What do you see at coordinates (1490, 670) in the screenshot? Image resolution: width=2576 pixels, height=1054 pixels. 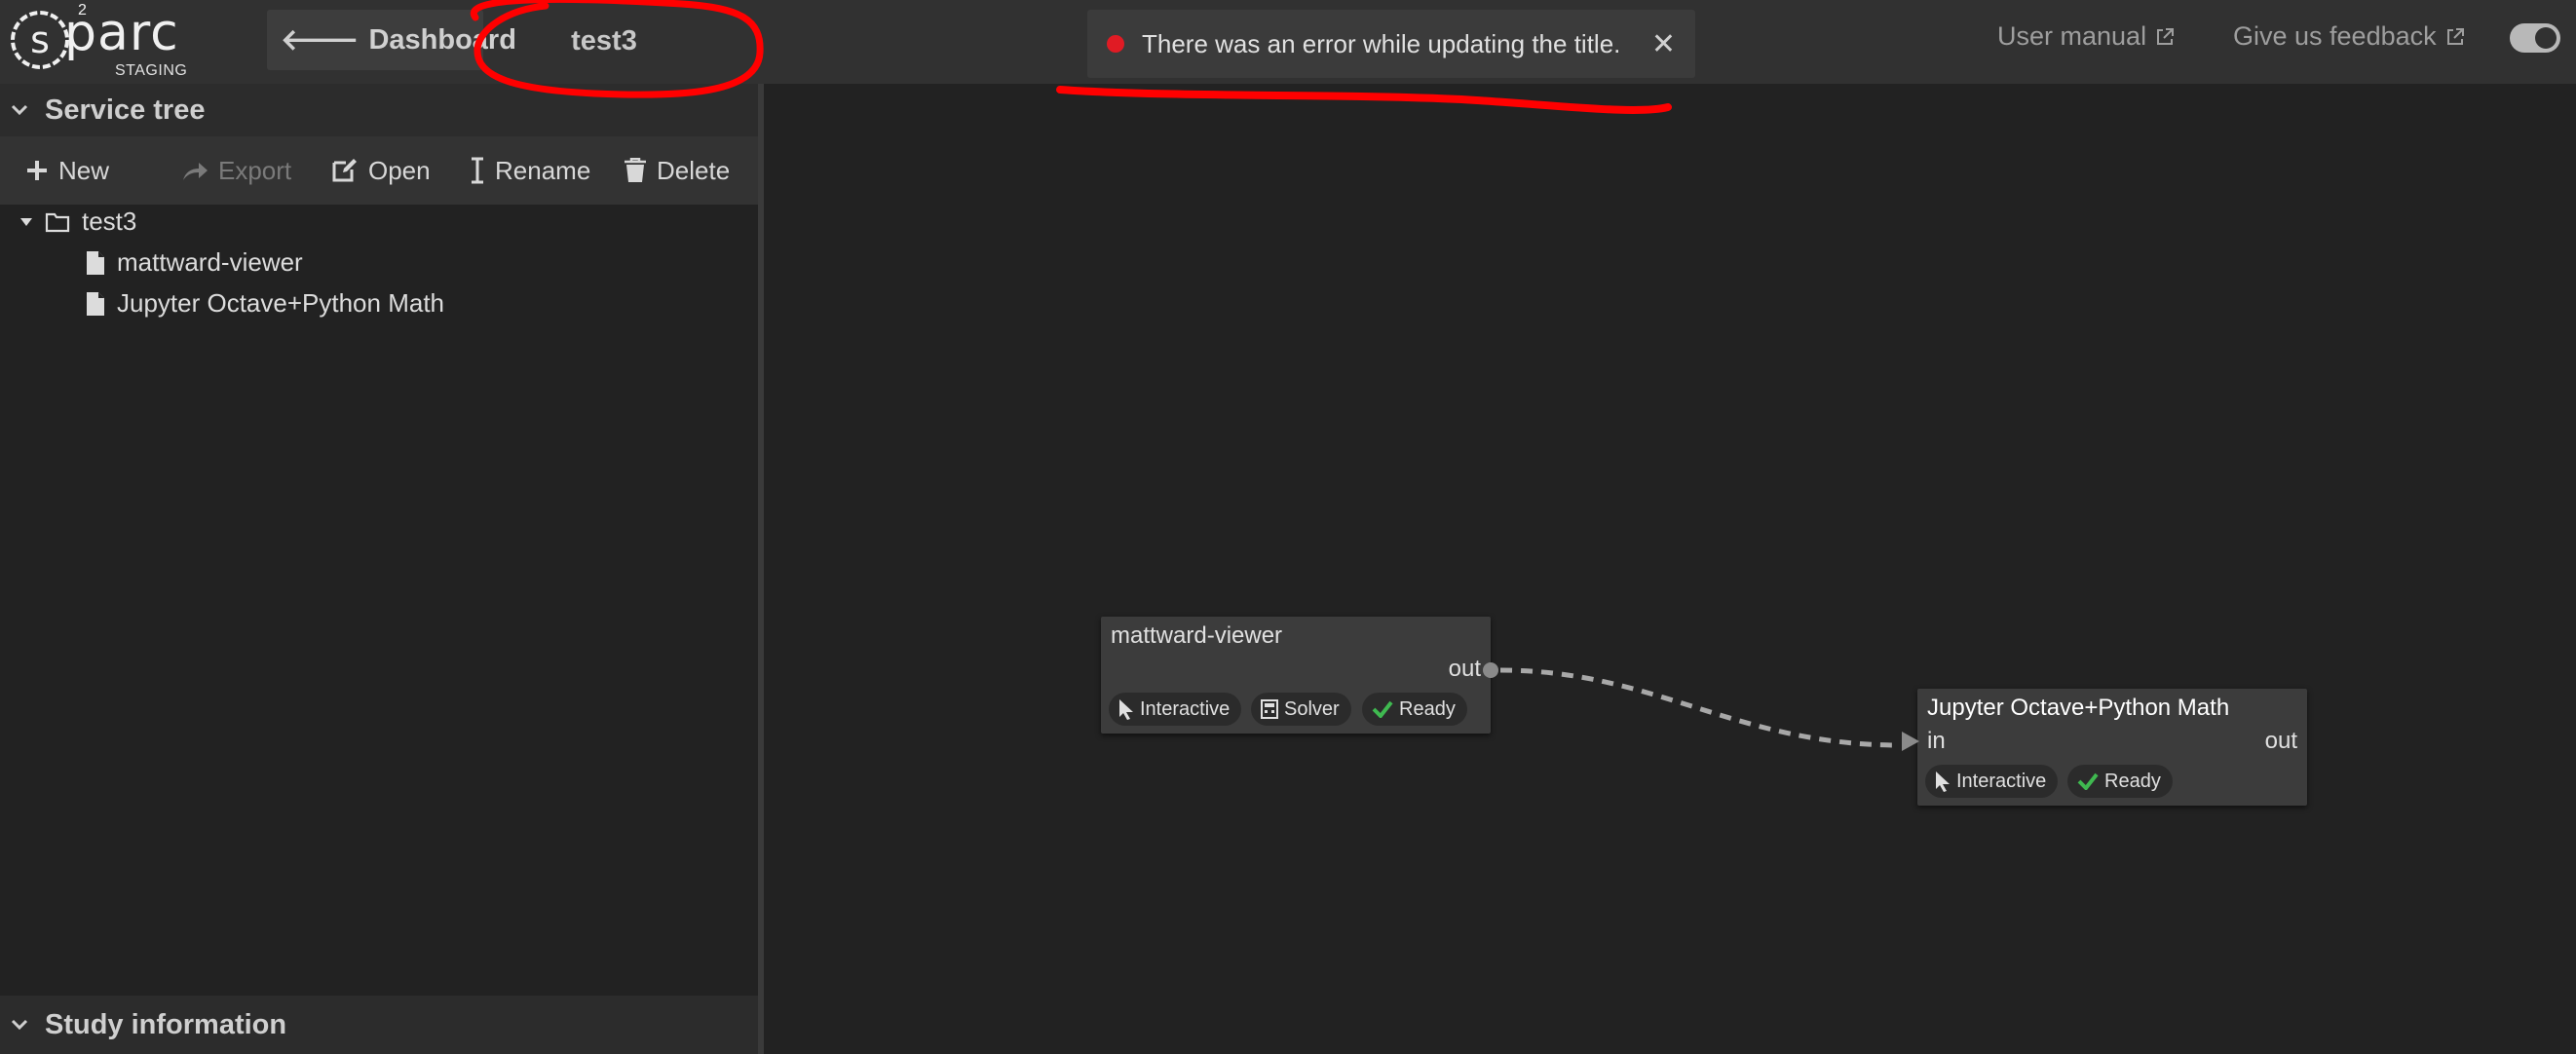 I see `out-port` at bounding box center [1490, 670].